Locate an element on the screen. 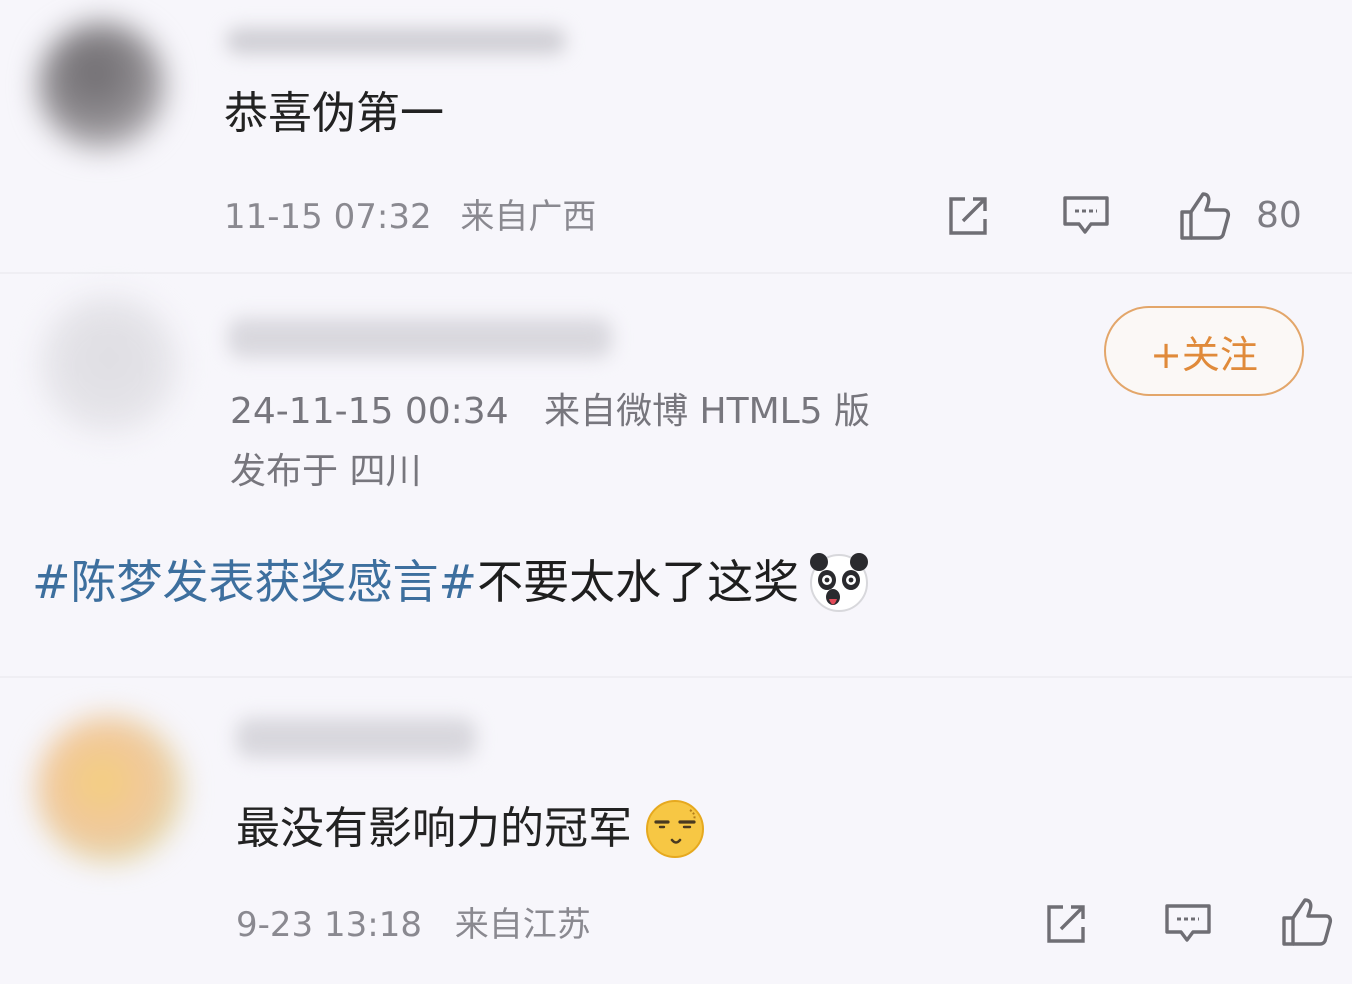 Image resolution: width=1352 pixels, height=984 pixels. like-button: 80 is located at coordinates (1240, 216).